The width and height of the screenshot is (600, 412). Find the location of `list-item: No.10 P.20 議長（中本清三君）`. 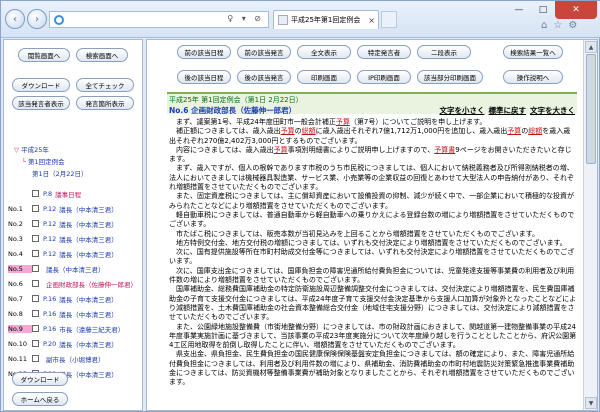

list-item: No.10 P.20 議長（中本清三君） is located at coordinates (75, 343).